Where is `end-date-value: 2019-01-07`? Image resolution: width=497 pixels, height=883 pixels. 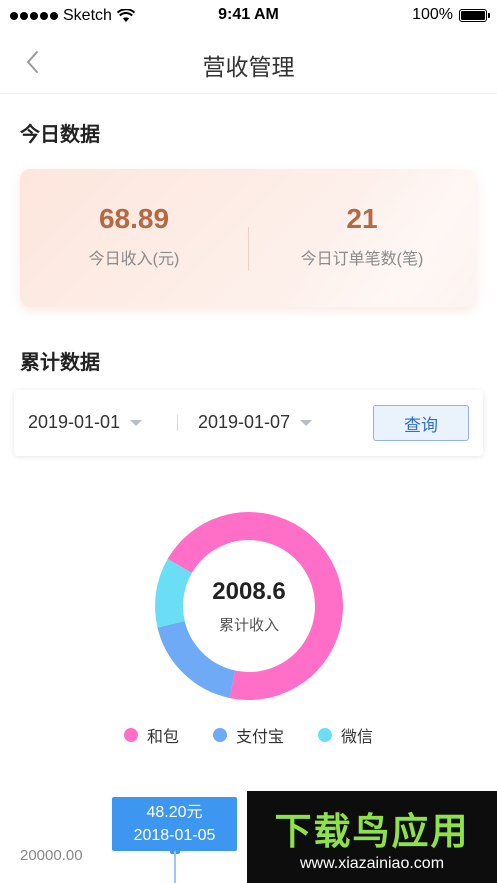
end-date-value: 2019-01-07 is located at coordinates (244, 422).